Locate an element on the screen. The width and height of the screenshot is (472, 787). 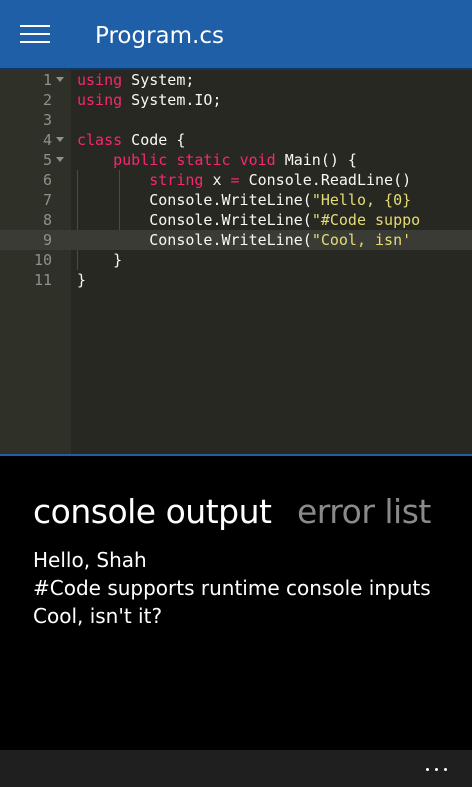
app-bar is located at coordinates (236, 768).